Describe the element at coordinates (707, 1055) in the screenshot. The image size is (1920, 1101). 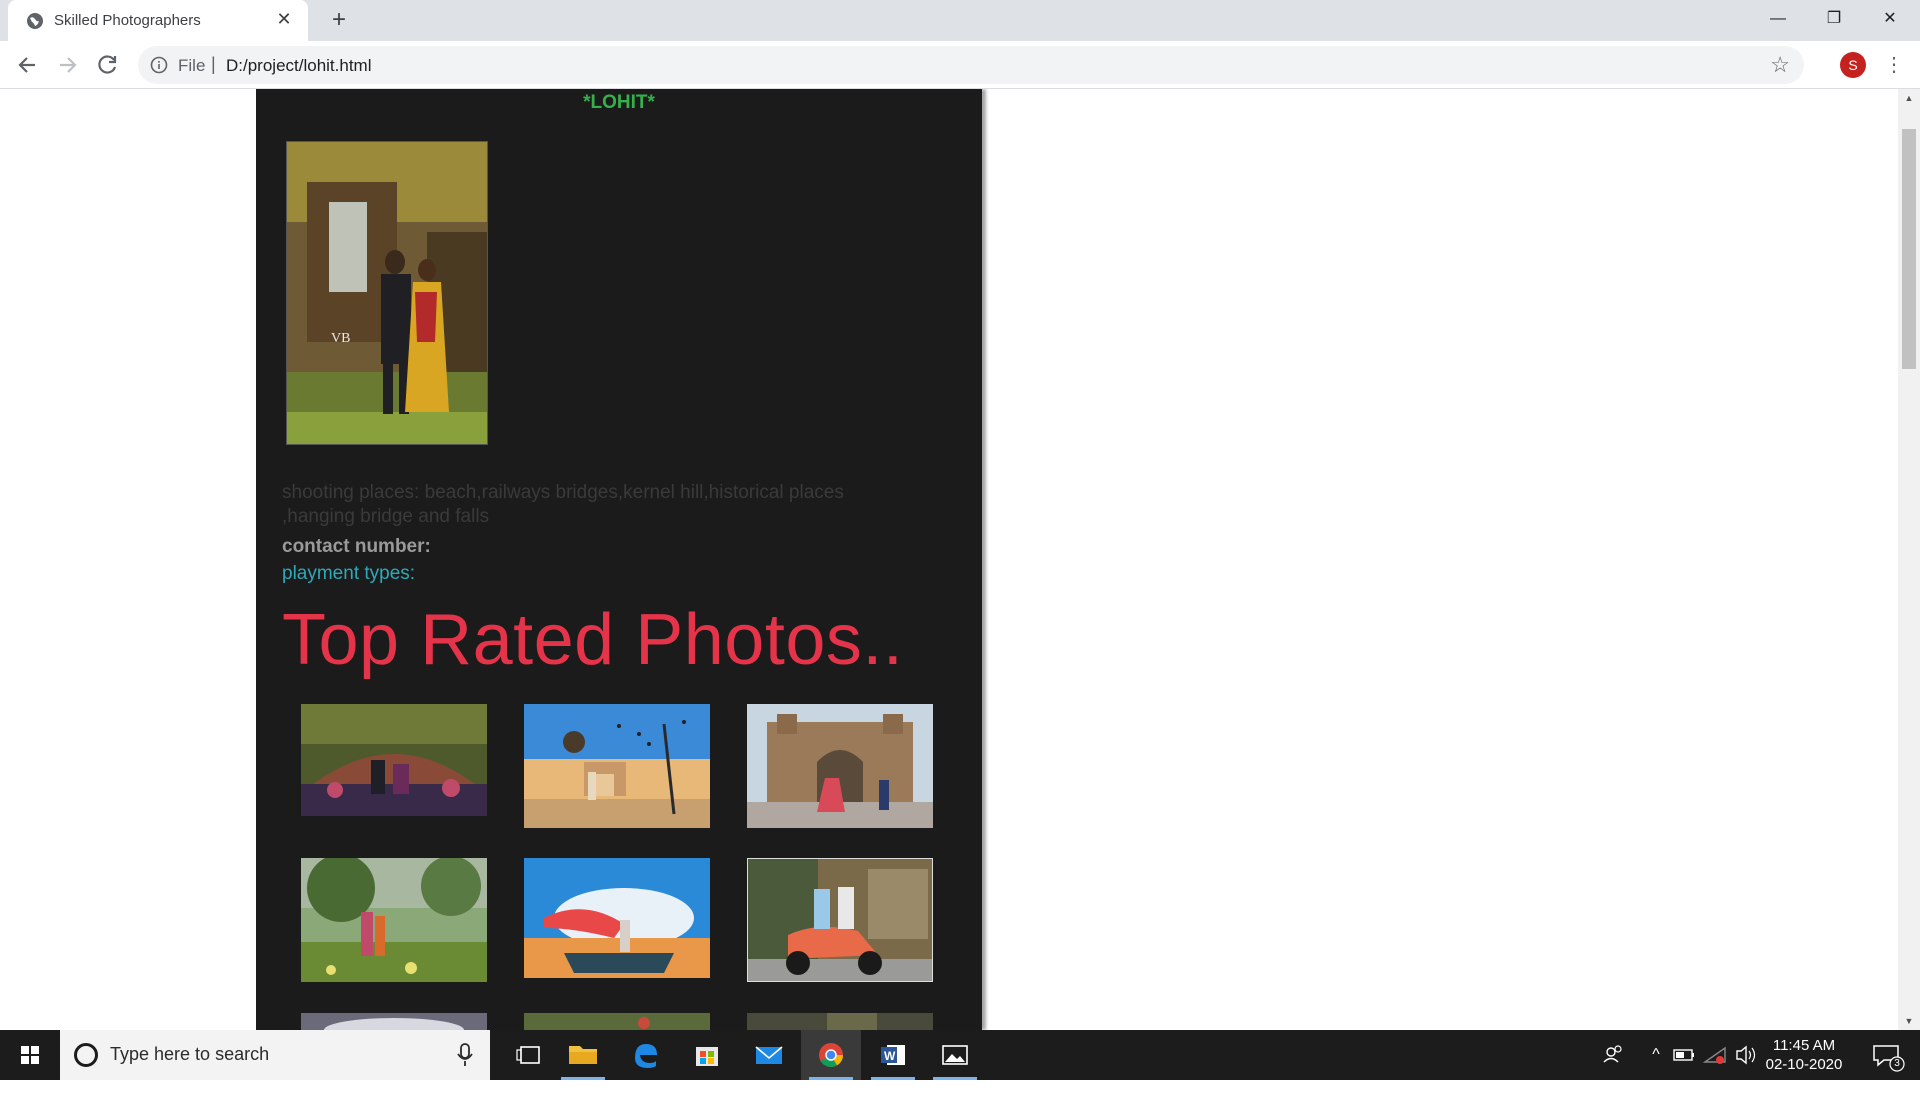
I see `microsoft-store-icon` at that location.